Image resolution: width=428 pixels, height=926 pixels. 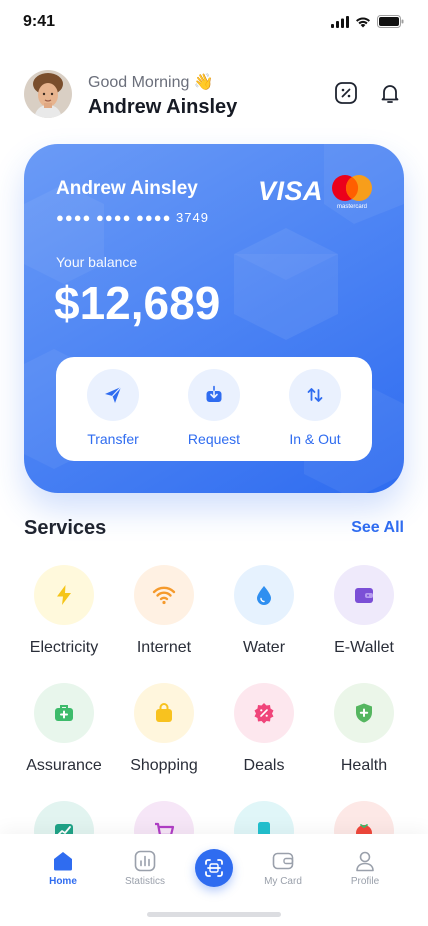 I want to click on service-health-ring, so click(x=364, y=713).